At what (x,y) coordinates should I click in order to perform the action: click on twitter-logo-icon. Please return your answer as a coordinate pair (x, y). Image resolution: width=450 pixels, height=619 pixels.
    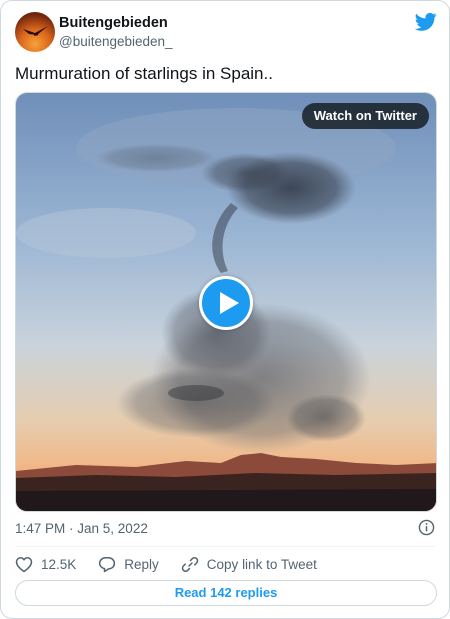
    Looking at the image, I should click on (426, 22).